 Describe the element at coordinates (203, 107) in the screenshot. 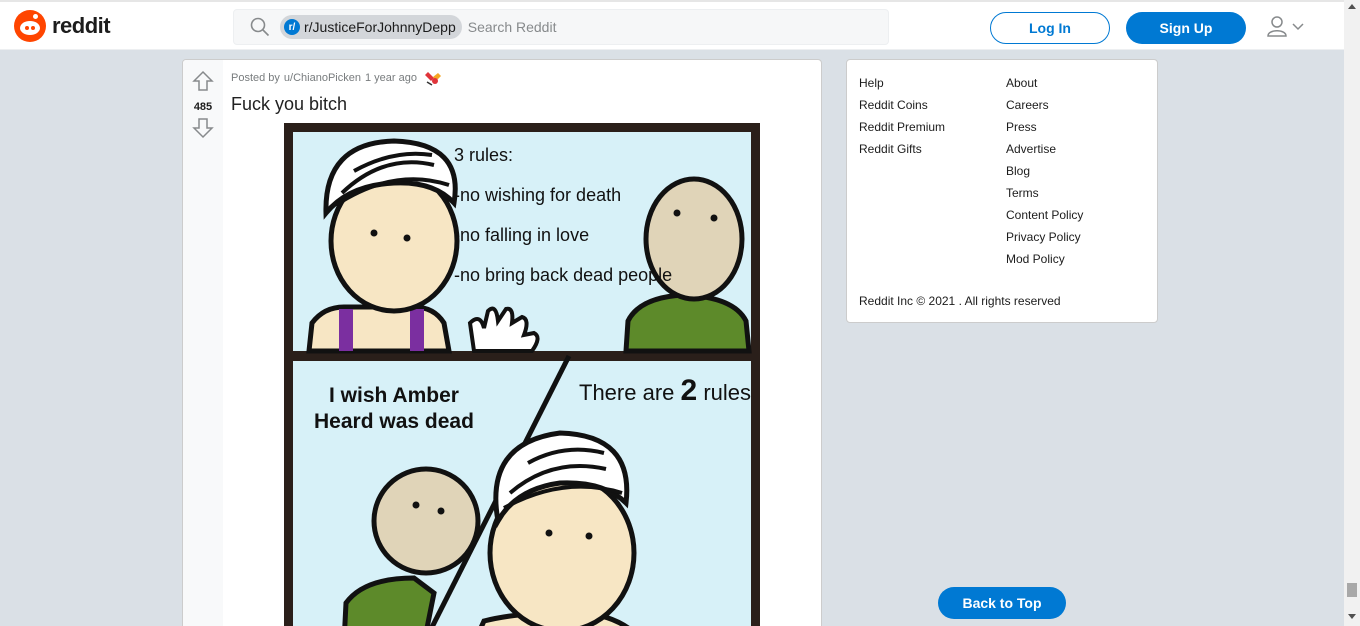

I see `vote-count: 485` at that location.